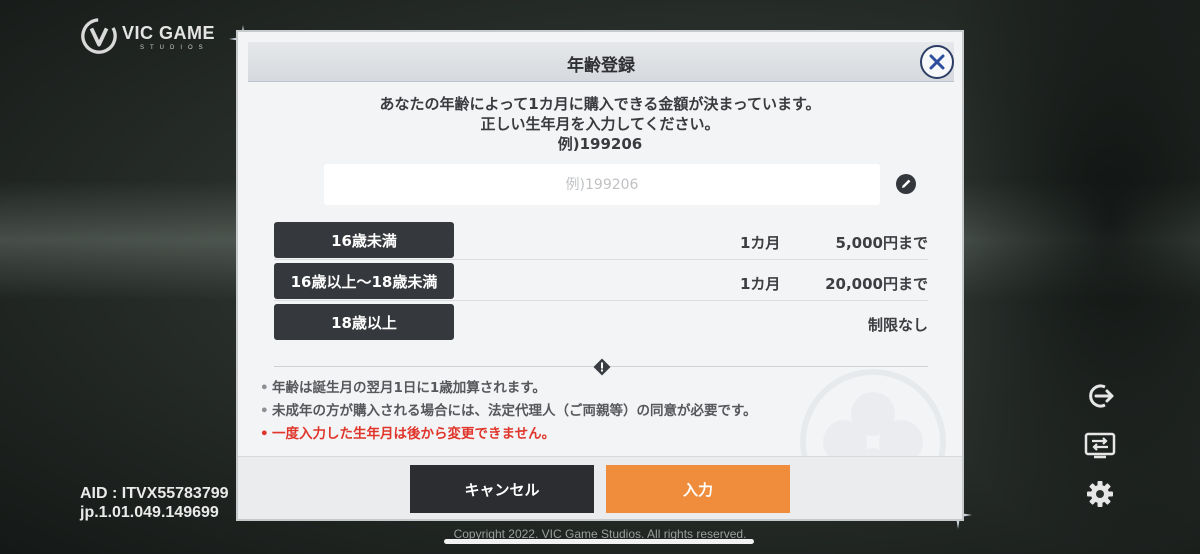  I want to click on gear-icon, so click(1100, 494).